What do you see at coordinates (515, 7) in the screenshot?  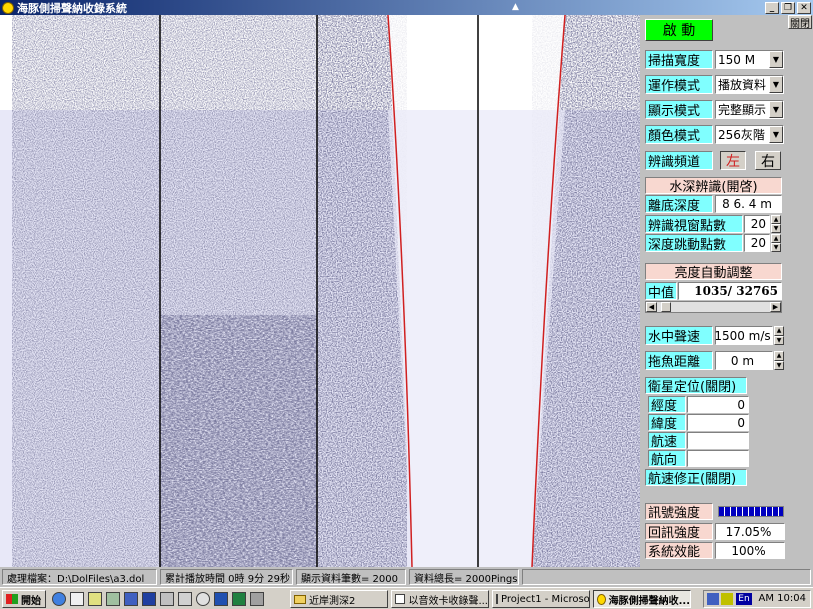 I see `caret-up-icon: ▲` at bounding box center [515, 7].